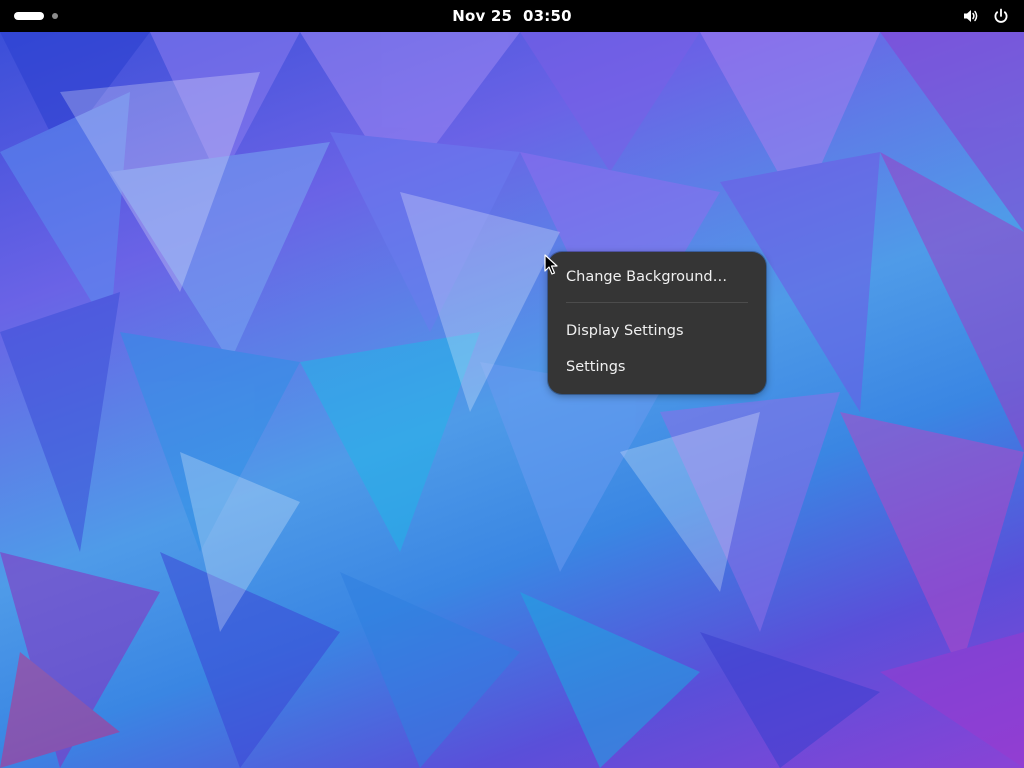  What do you see at coordinates (547, 16) in the screenshot?
I see `clock-time: 03:50` at bounding box center [547, 16].